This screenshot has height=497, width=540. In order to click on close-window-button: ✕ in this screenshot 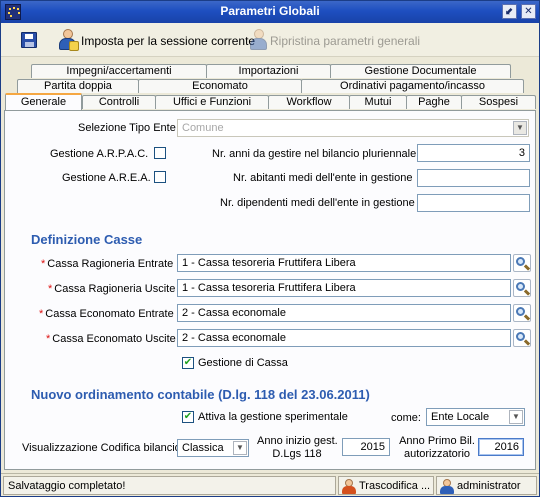, I will do `click(528, 11)`.